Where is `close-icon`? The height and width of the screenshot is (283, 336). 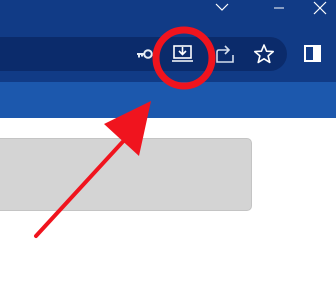 close-icon is located at coordinates (320, 8).